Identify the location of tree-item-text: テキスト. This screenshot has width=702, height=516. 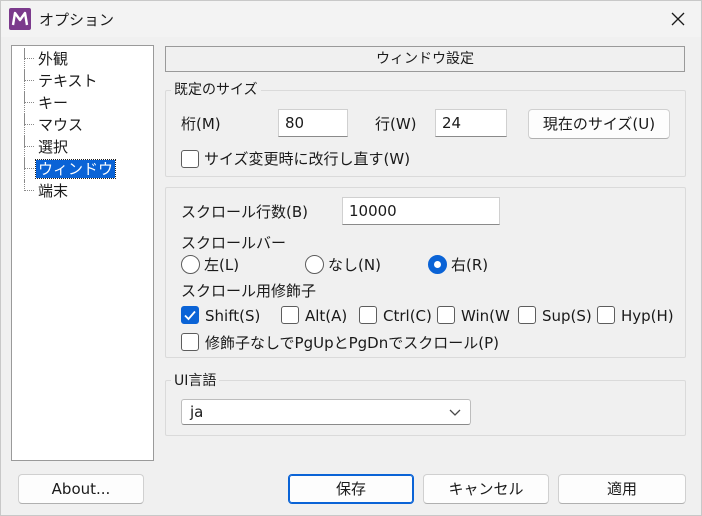
(82, 81).